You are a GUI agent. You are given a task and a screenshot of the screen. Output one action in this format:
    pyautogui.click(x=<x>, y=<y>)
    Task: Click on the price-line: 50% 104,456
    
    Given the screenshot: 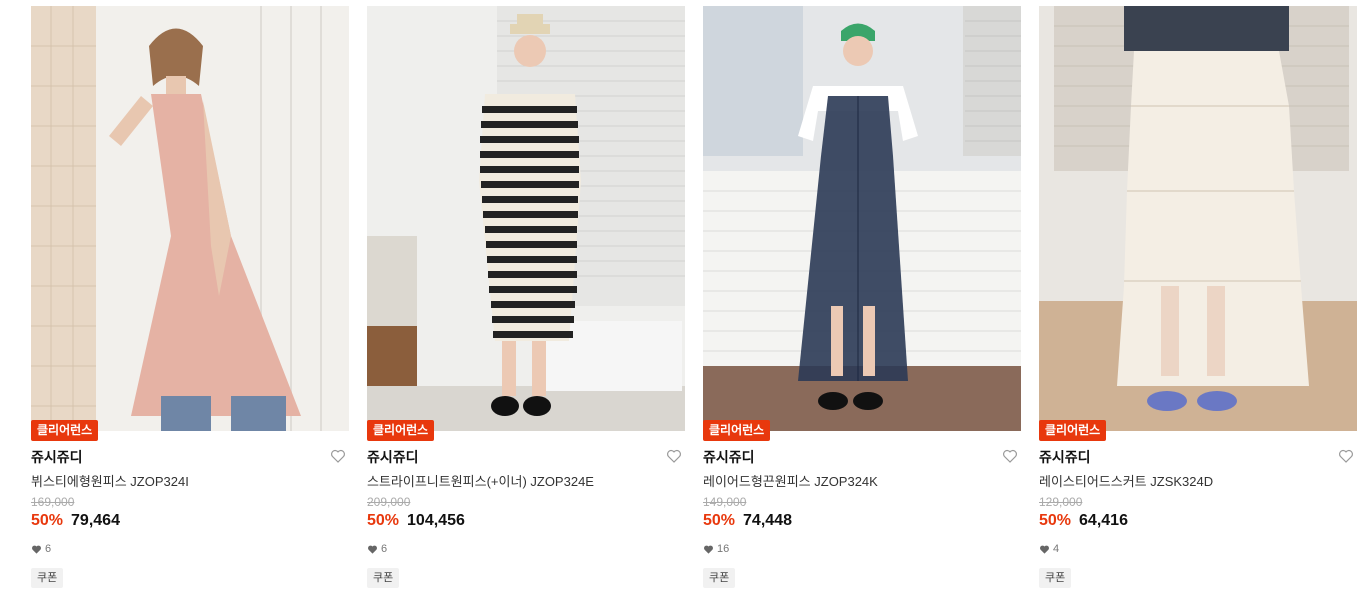 What is the action you would take?
    pyautogui.click(x=416, y=521)
    